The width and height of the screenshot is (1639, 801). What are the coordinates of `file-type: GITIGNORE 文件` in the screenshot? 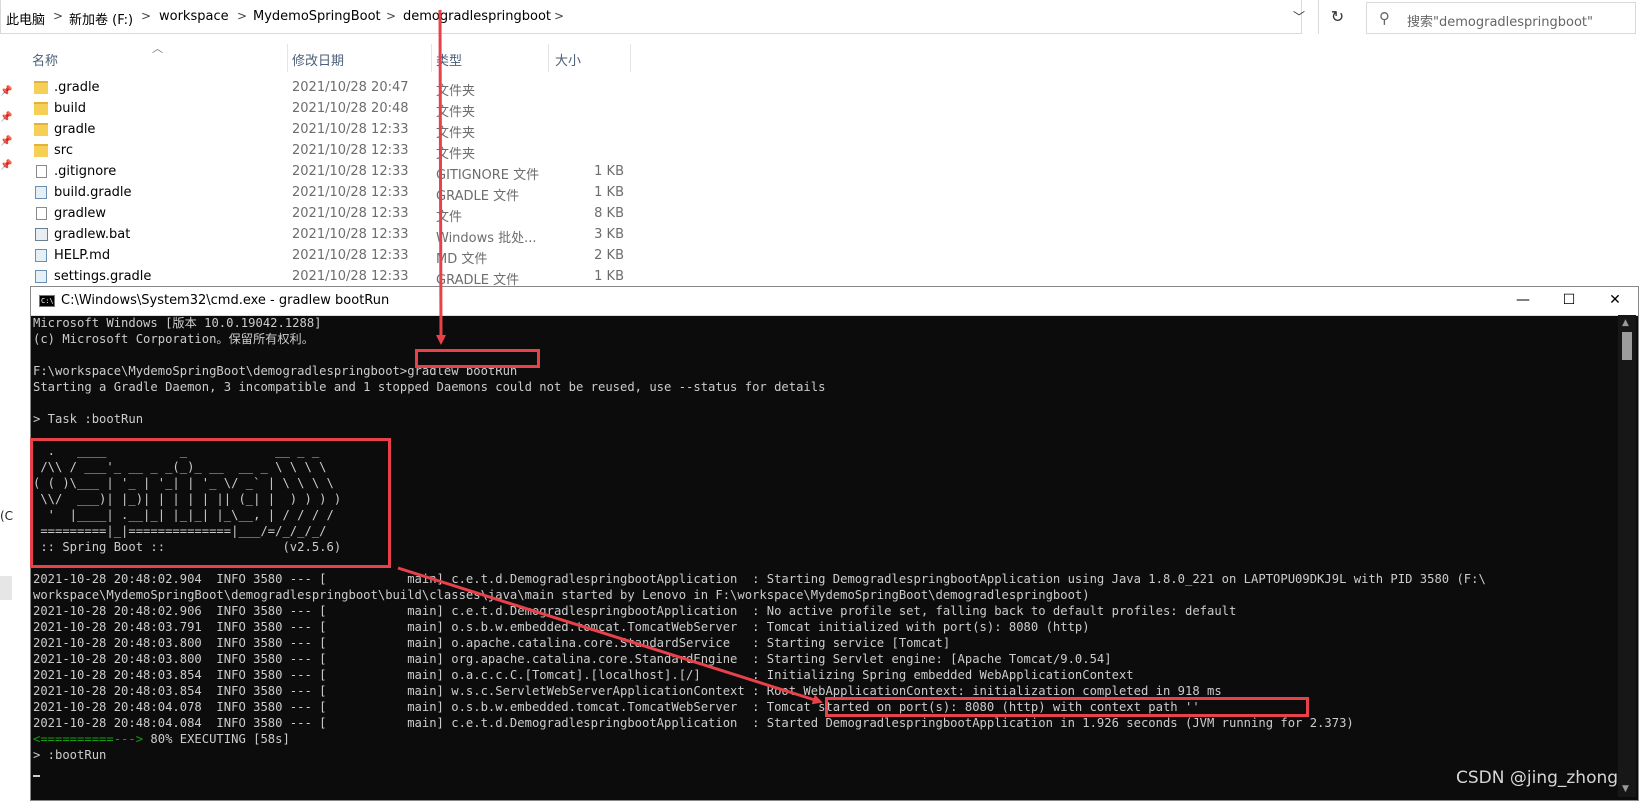 It's located at (488, 175).